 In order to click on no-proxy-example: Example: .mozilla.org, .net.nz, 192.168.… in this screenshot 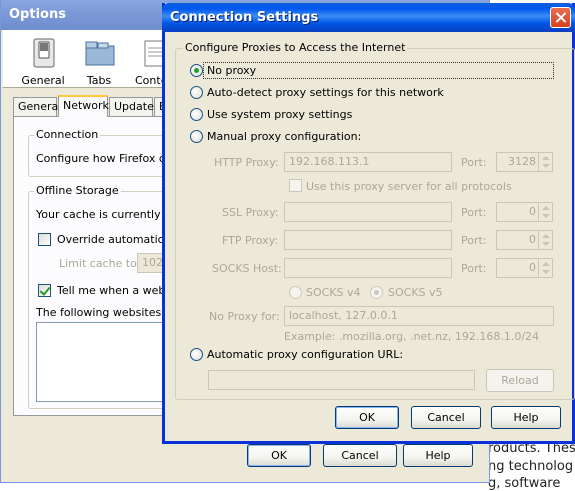, I will do `click(412, 336)`.